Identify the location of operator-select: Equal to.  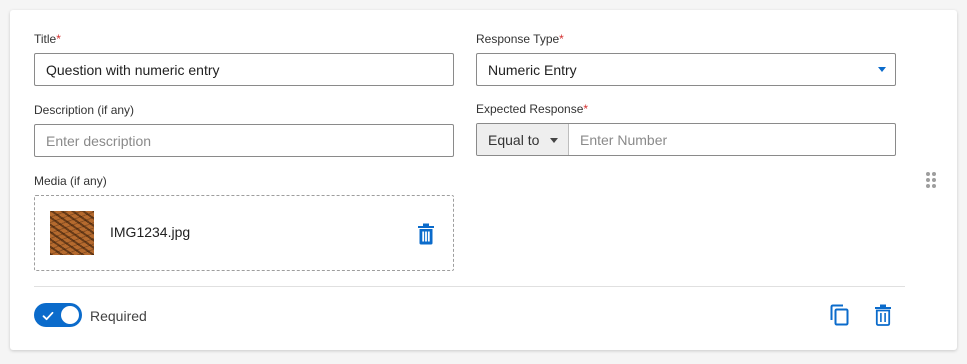
(523, 139).